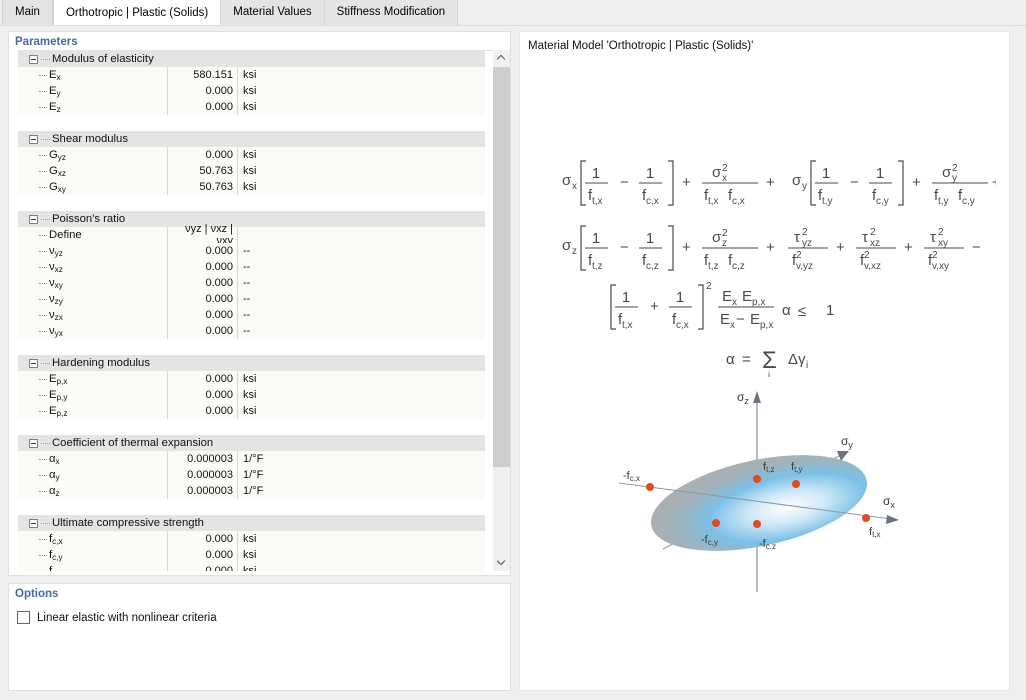  What do you see at coordinates (251, 187) in the screenshot?
I see `tree-row: Gxy 50.763 ksi` at bounding box center [251, 187].